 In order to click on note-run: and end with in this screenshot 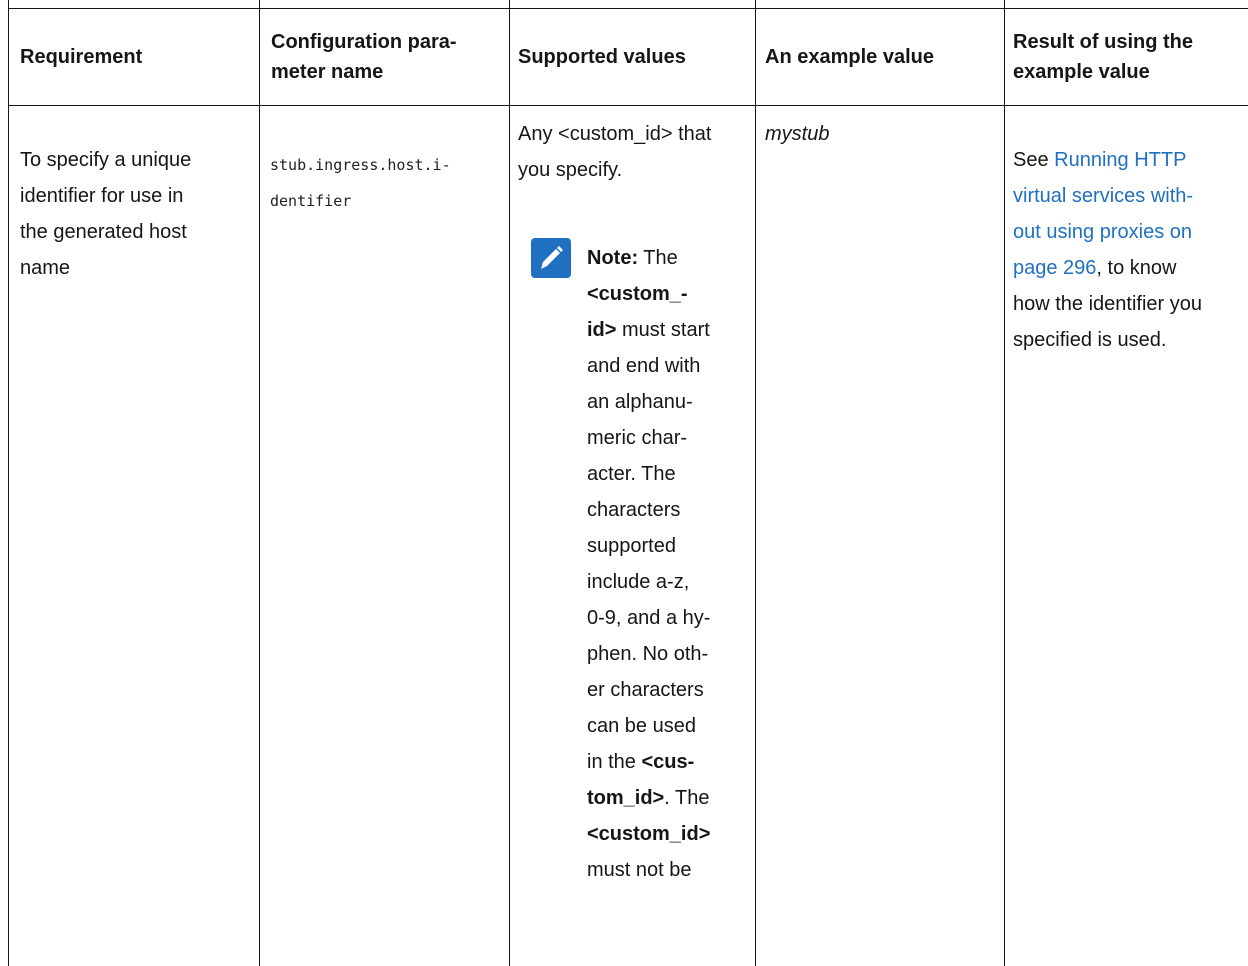, I will do `click(644, 366)`.